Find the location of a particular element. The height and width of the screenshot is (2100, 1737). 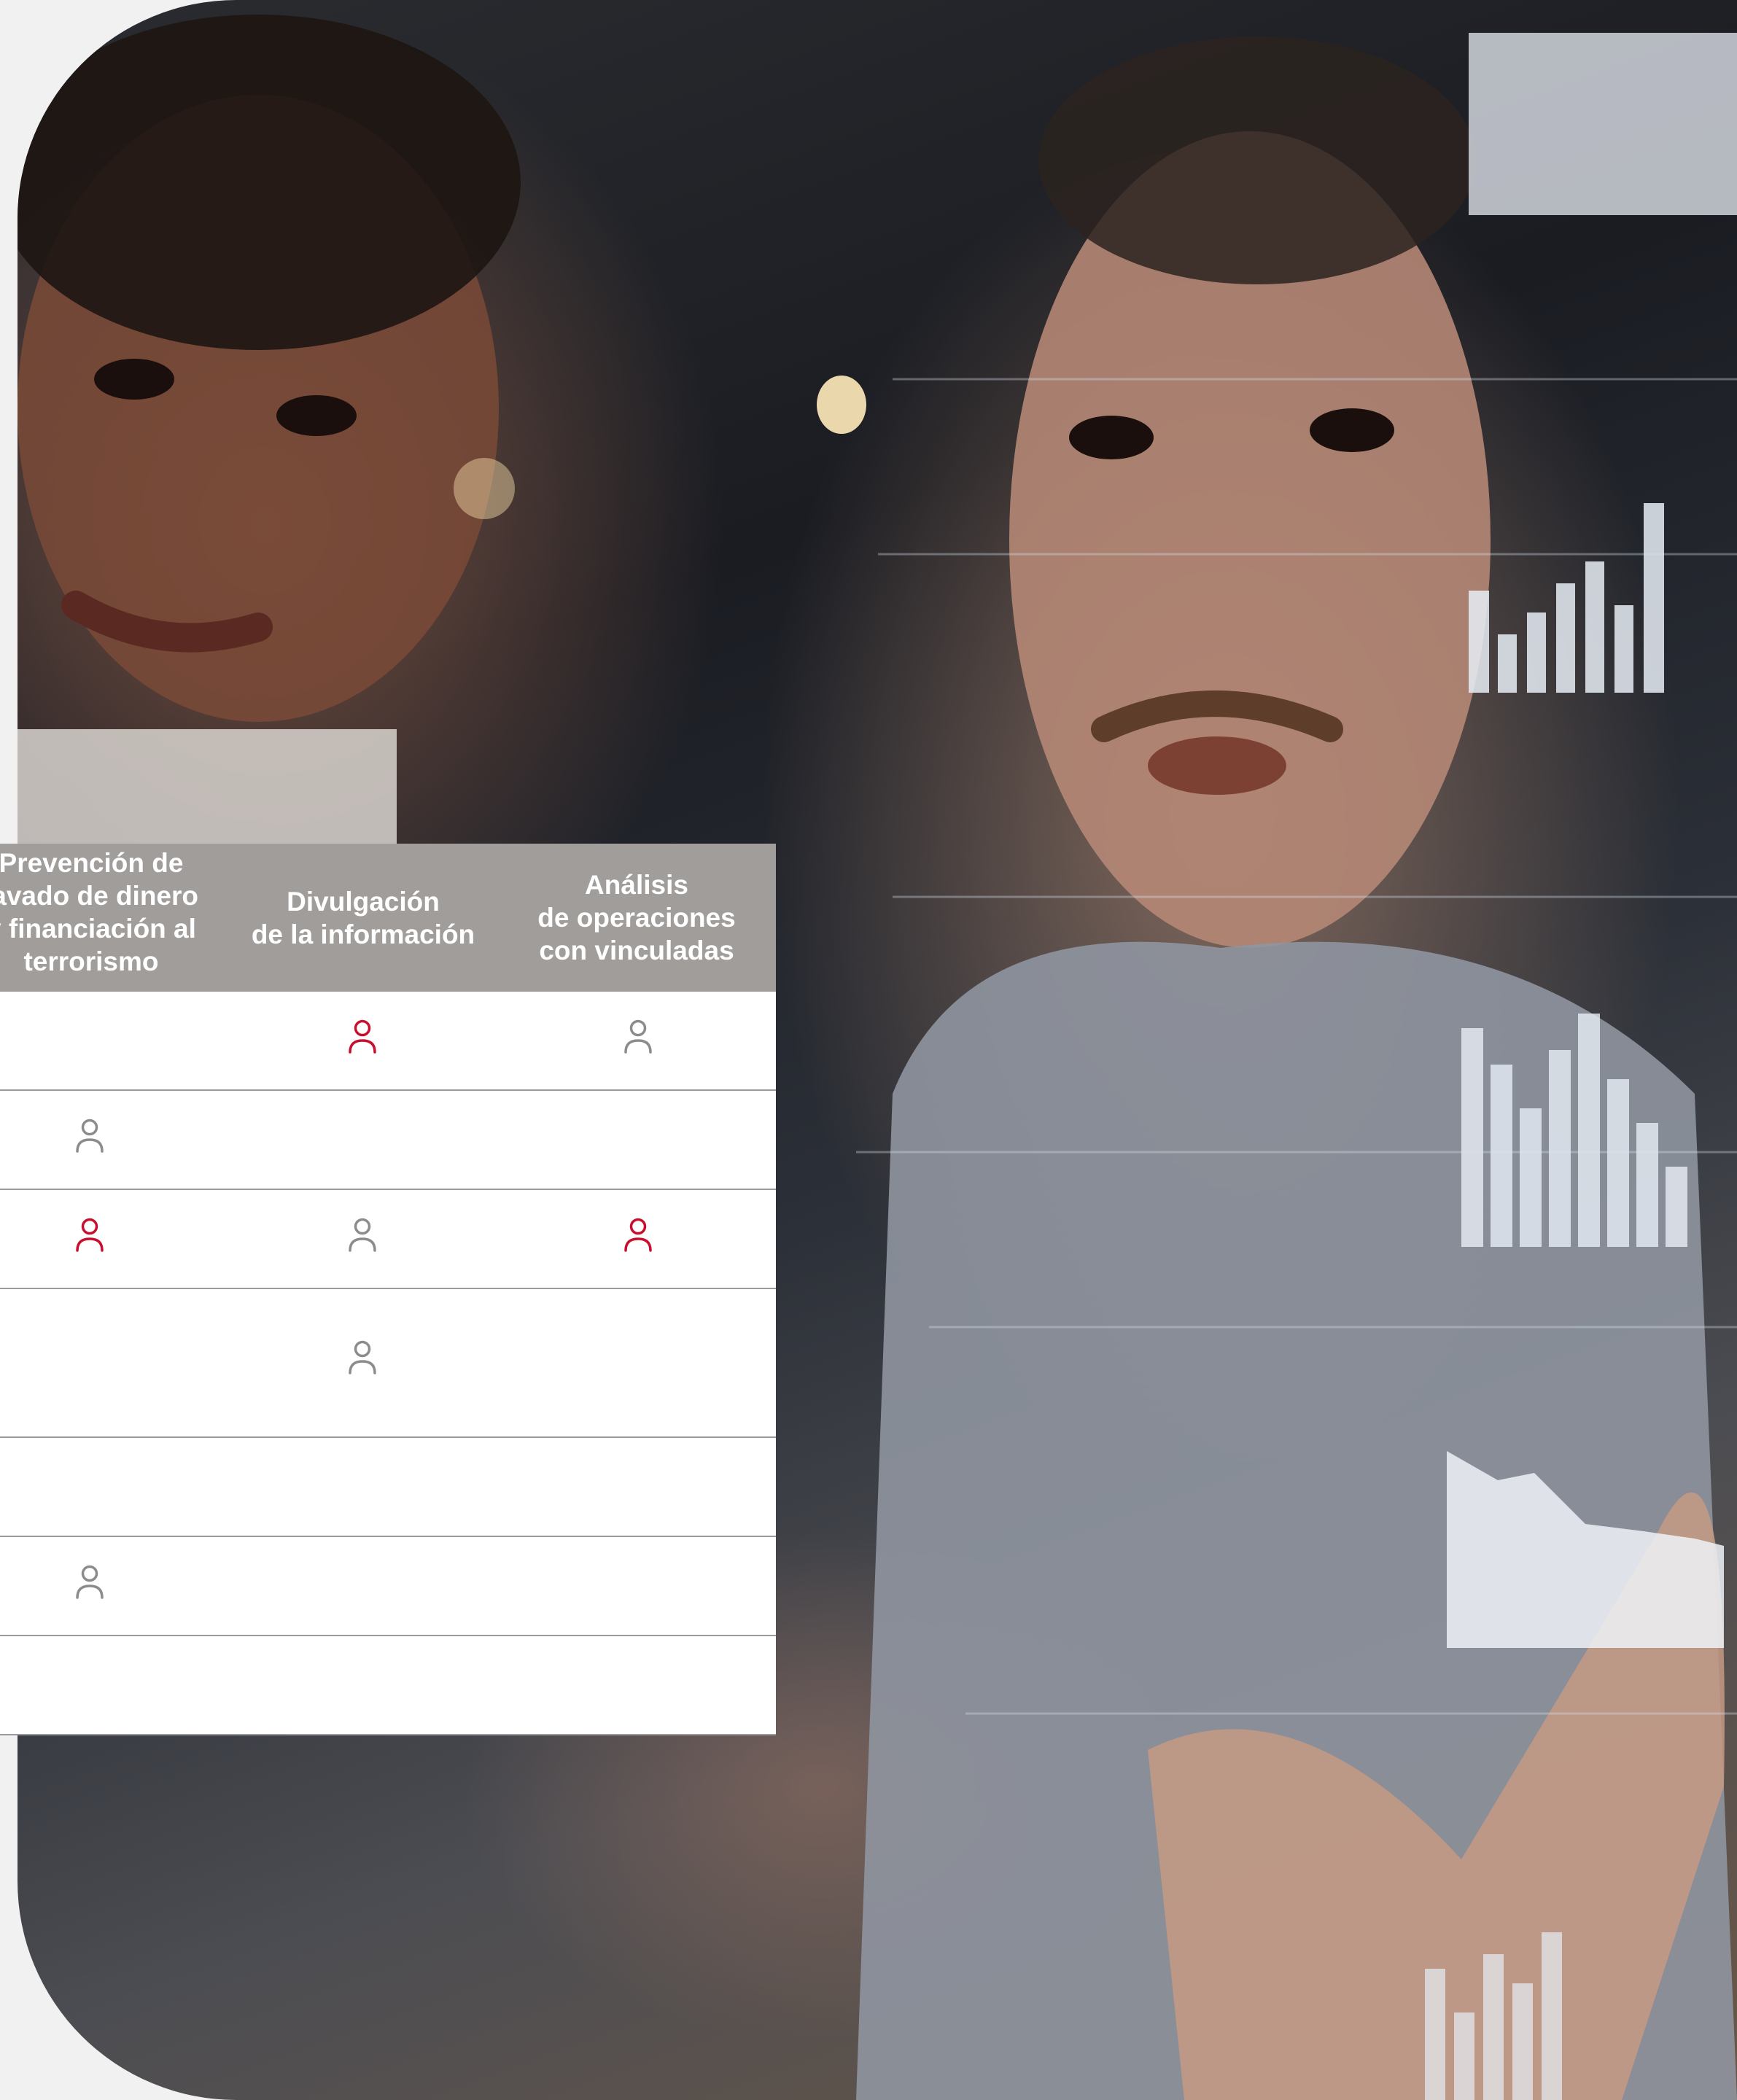

column-header-disclosure: Divulgación de la información is located at coordinates (363, 917).